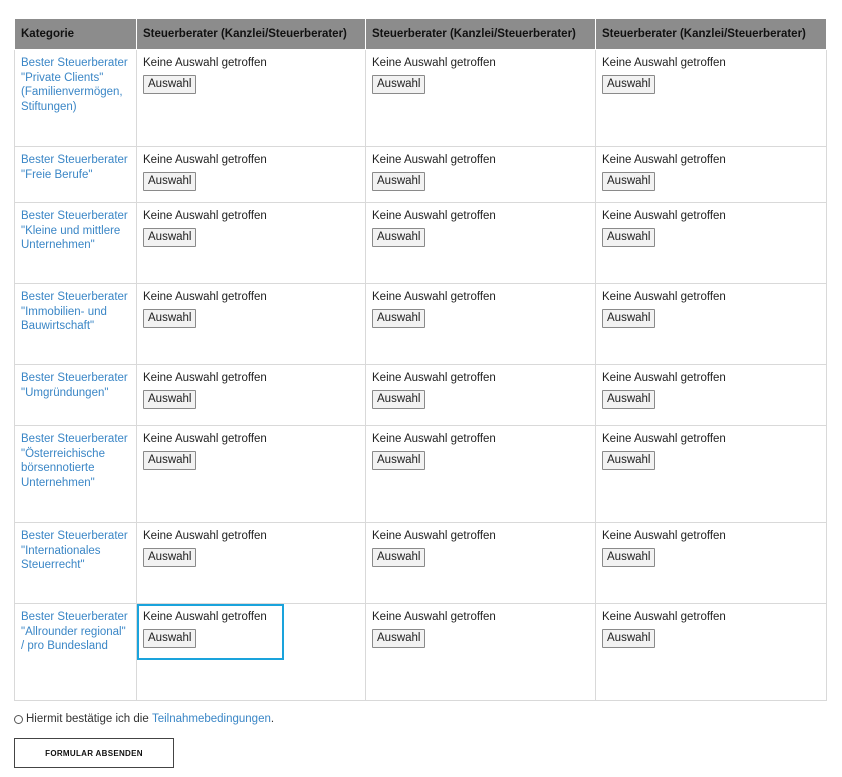 This screenshot has width=842, height=777. What do you see at coordinates (211, 719) in the screenshot?
I see `terms-link: Teilnahmebedingungen` at bounding box center [211, 719].